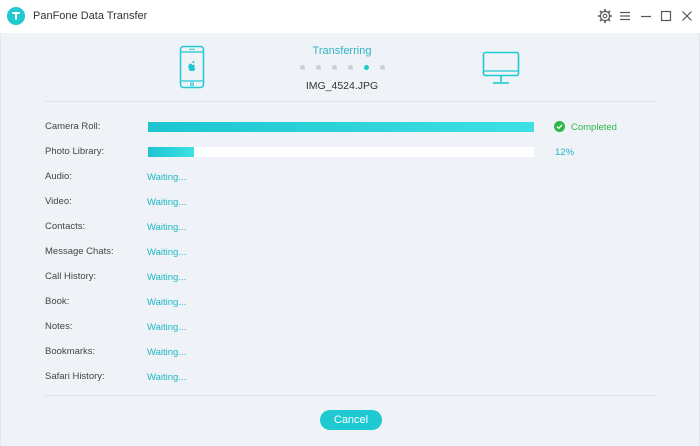 The width and height of the screenshot is (700, 446). I want to click on category-label: Audio:, so click(58, 176).